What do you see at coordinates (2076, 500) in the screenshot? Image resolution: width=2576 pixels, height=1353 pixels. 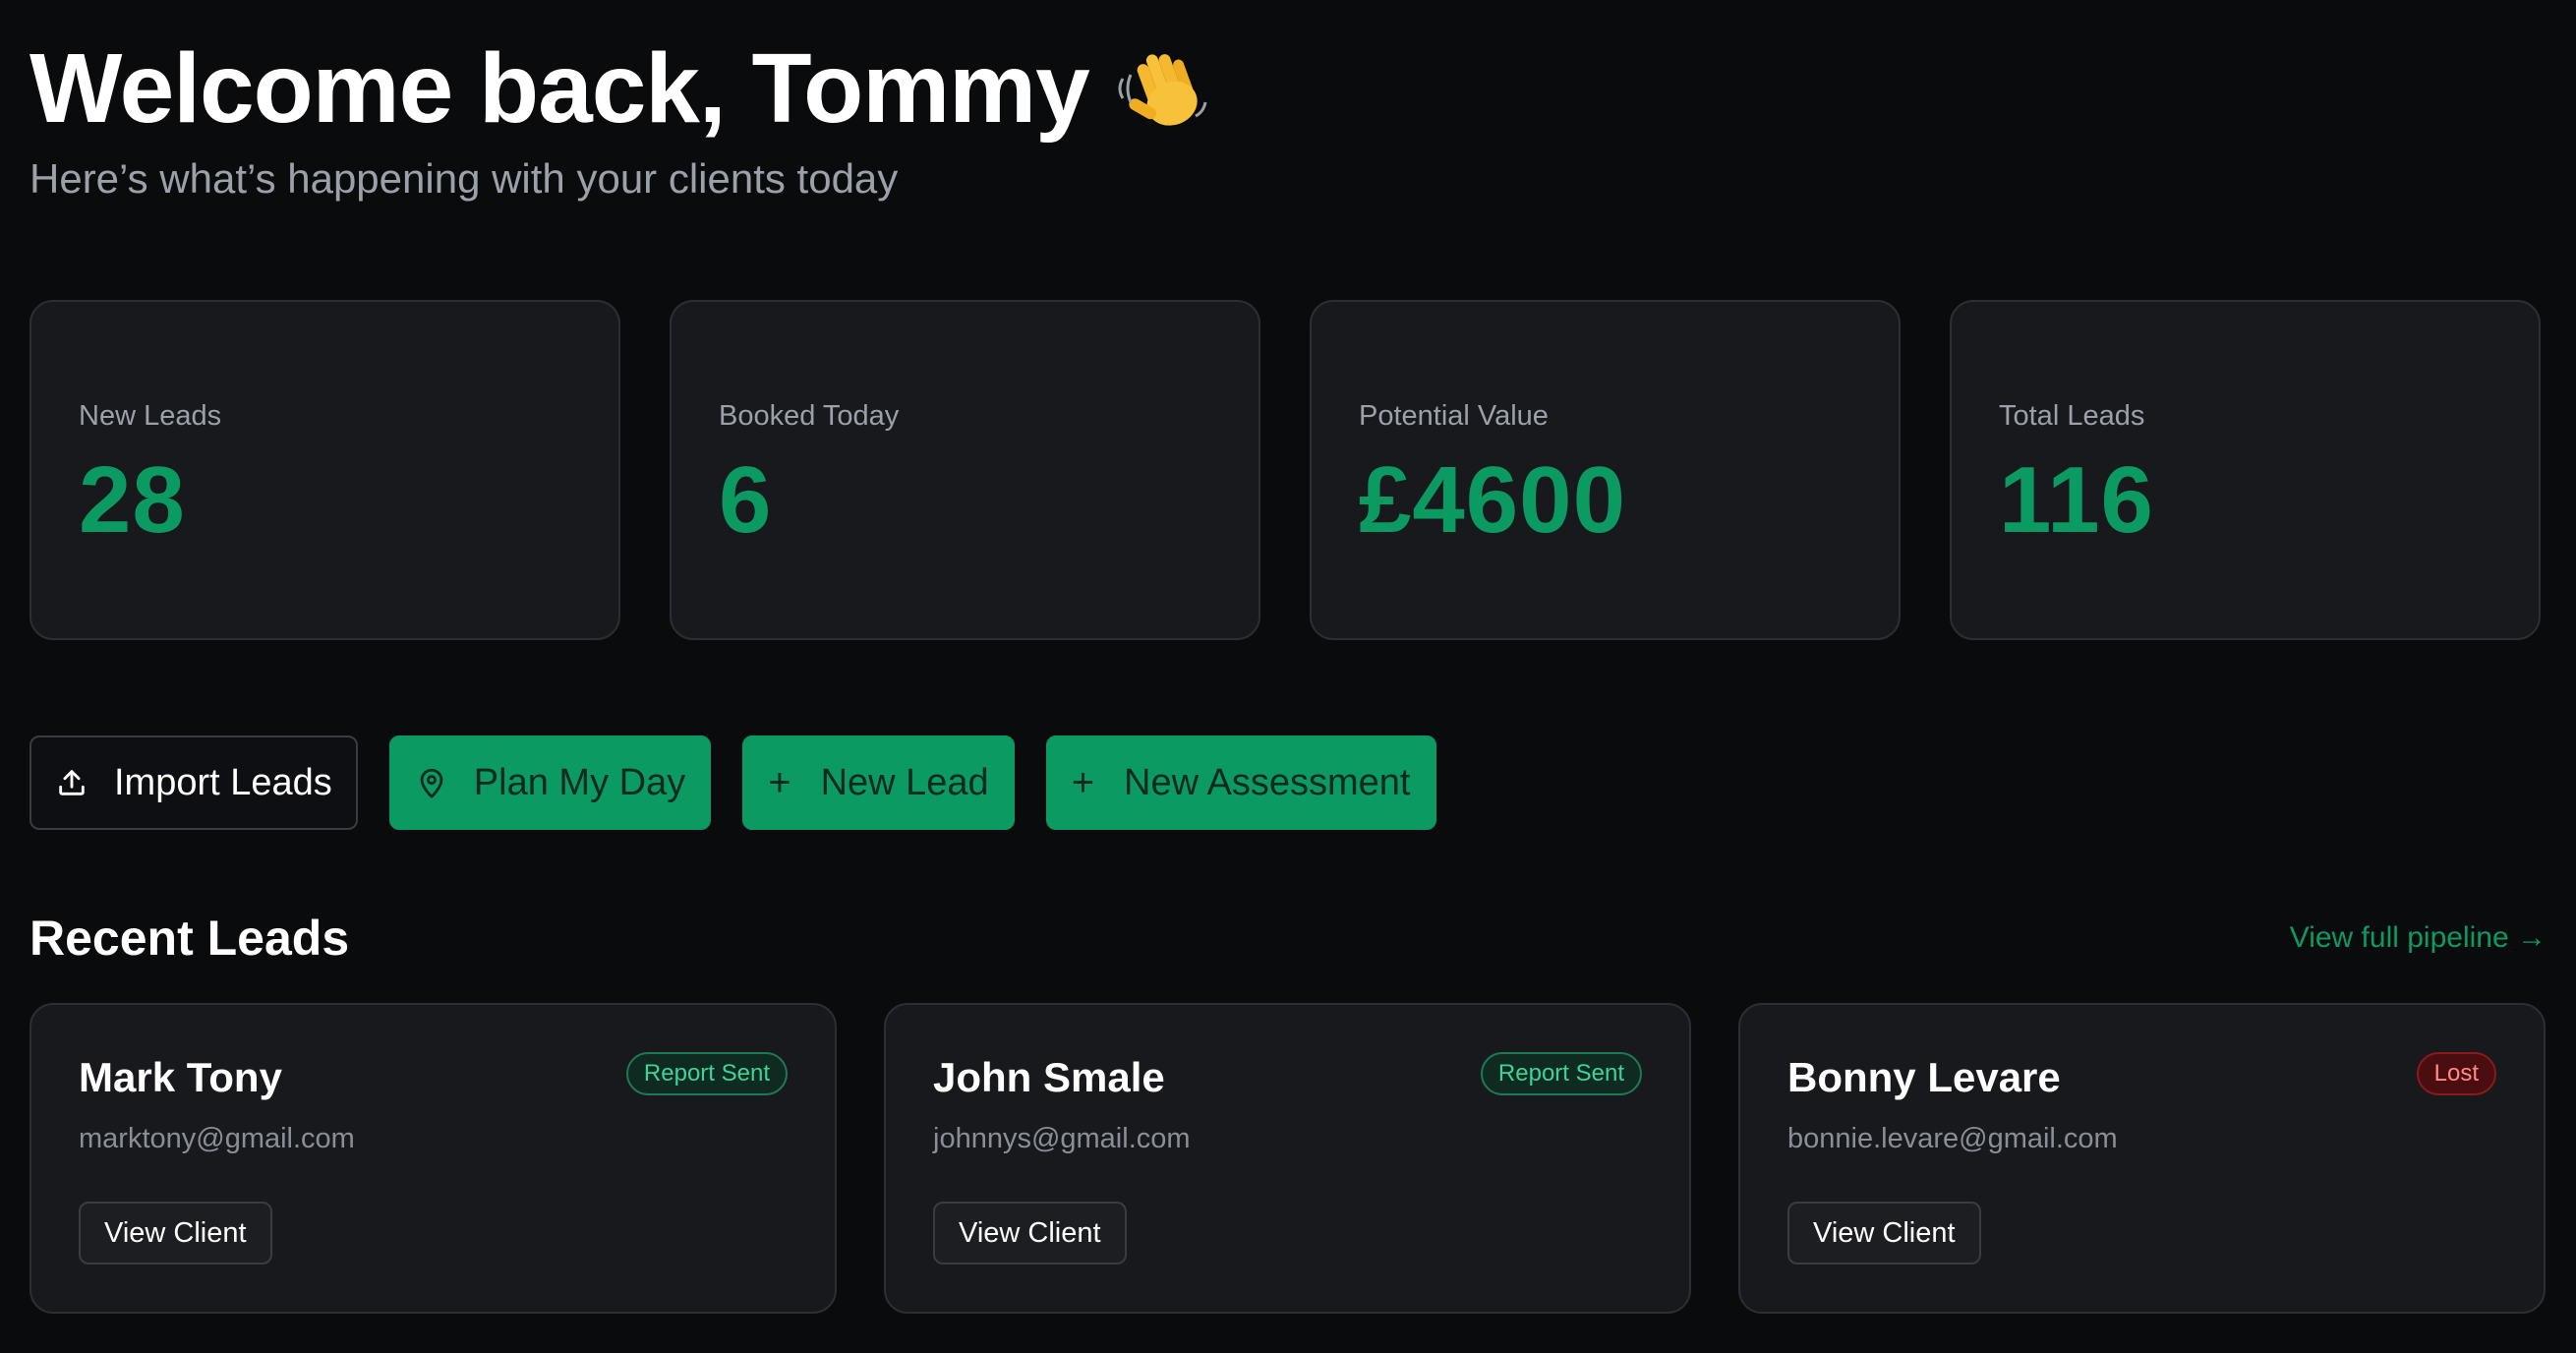 I see `stat-value: 116` at bounding box center [2076, 500].